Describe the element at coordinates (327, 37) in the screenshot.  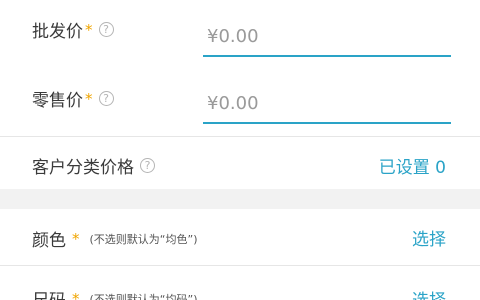
I see `wholesale-price-input` at that location.